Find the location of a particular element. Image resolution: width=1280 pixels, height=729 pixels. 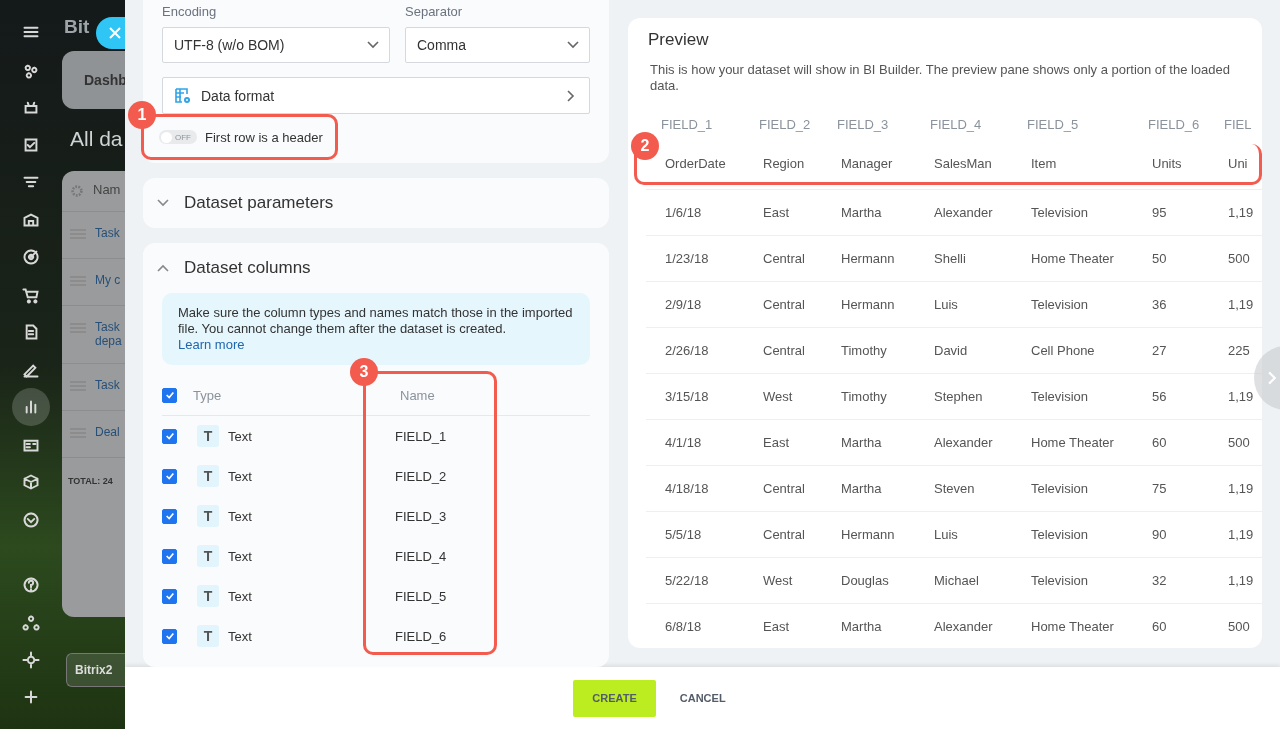

table-cell-text: David is located at coordinates (951, 350).